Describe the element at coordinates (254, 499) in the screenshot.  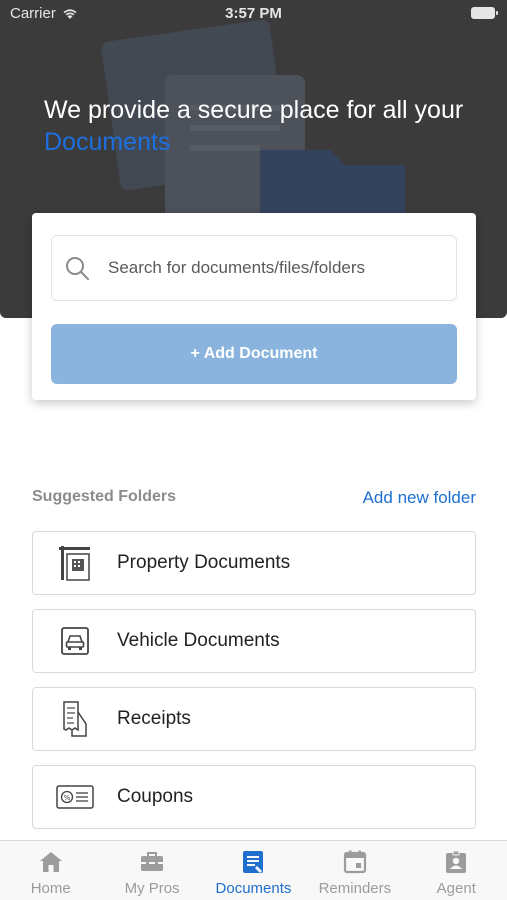
I see `suggested-folders-header: Suggested Folders Add new folder` at that location.